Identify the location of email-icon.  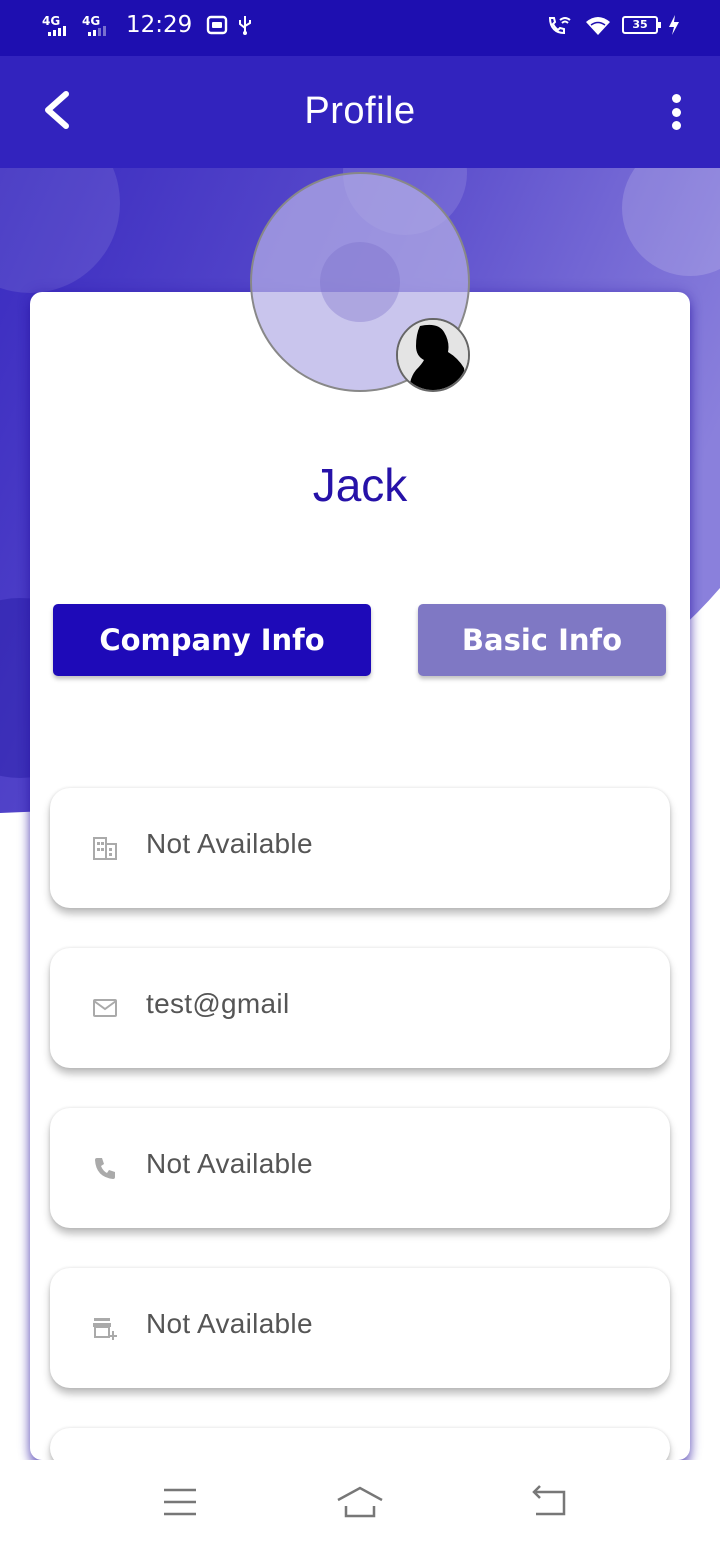
(105, 1008).